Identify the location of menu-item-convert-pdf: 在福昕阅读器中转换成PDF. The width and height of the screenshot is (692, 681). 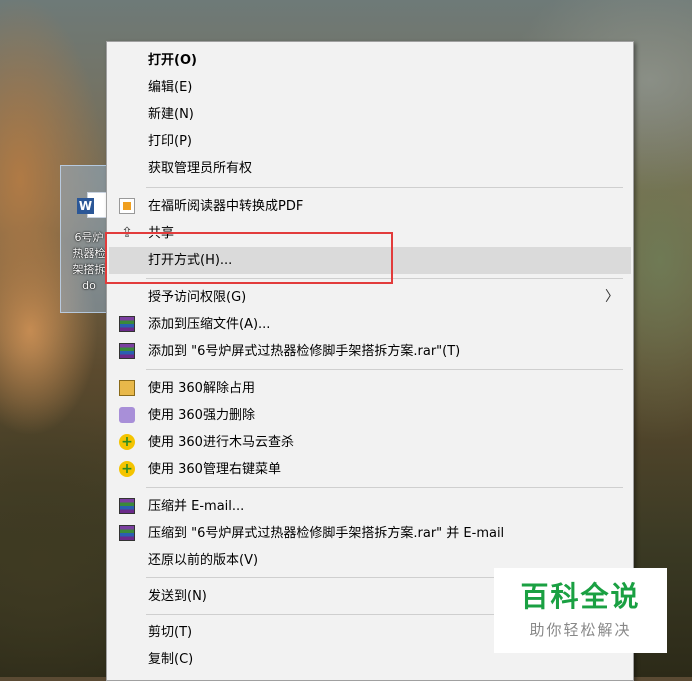
(370, 206).